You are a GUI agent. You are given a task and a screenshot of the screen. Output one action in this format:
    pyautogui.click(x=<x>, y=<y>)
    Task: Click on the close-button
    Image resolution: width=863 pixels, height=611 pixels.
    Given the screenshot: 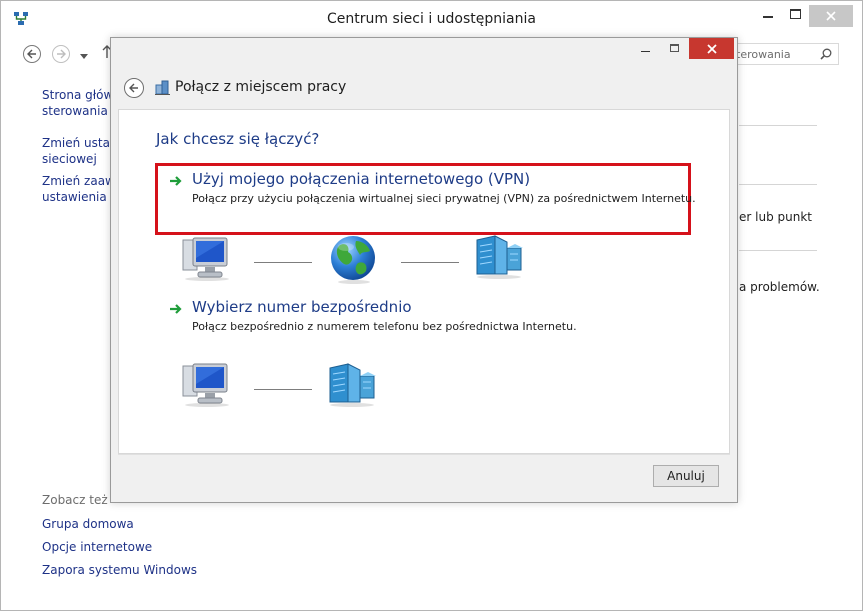 What is the action you would take?
    pyautogui.click(x=831, y=16)
    